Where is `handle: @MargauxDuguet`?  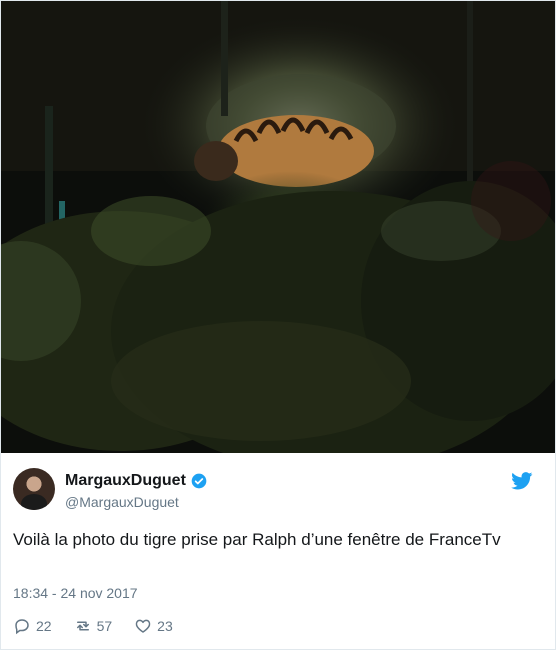
handle: @MargauxDuguet is located at coordinates (122, 502).